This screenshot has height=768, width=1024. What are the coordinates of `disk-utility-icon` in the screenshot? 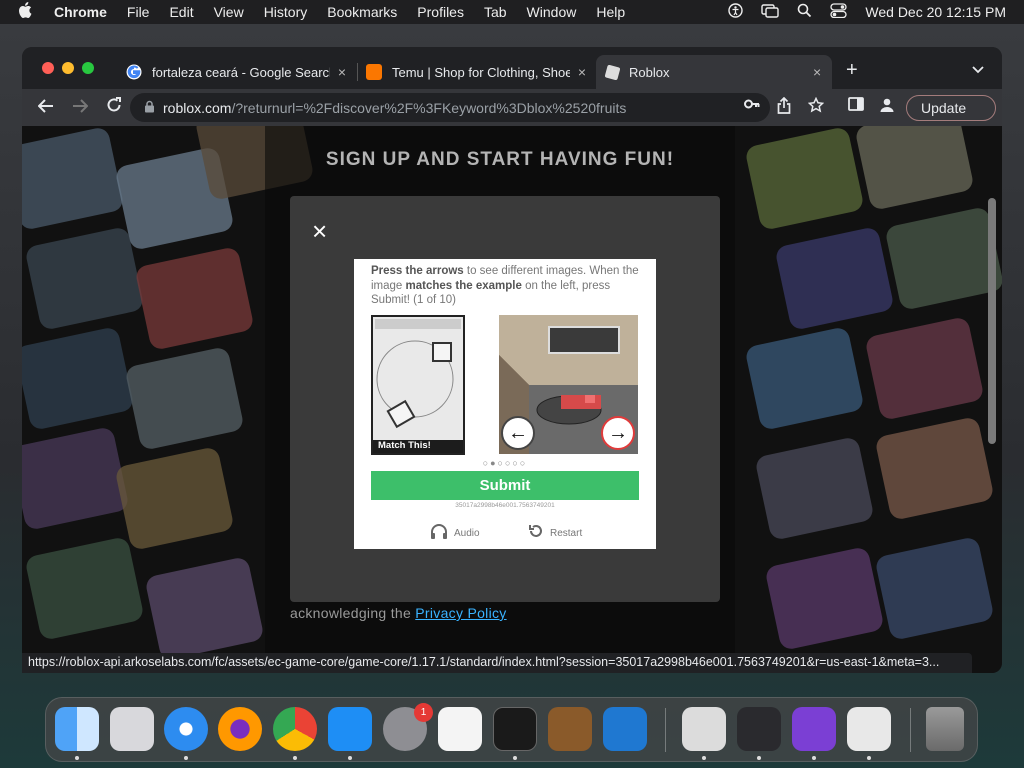 It's located at (704, 729).